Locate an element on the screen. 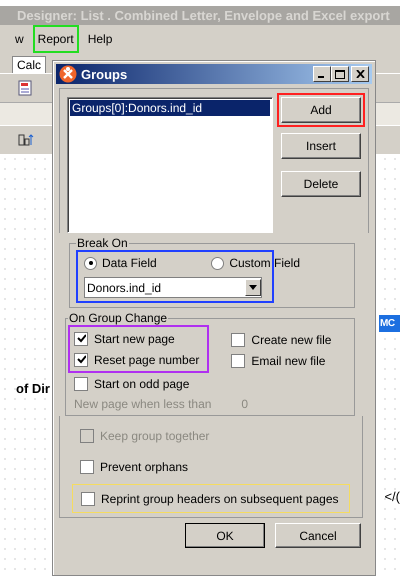  checkbox-option: Start new page is located at coordinates (137, 338).